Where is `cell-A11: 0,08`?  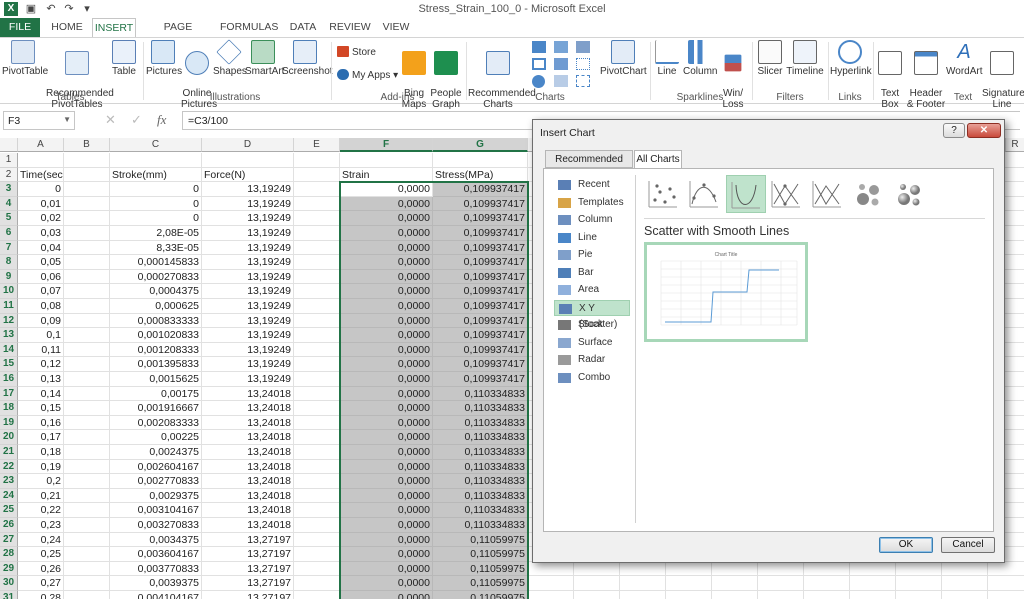 cell-A11: 0,08 is located at coordinates (41, 306).